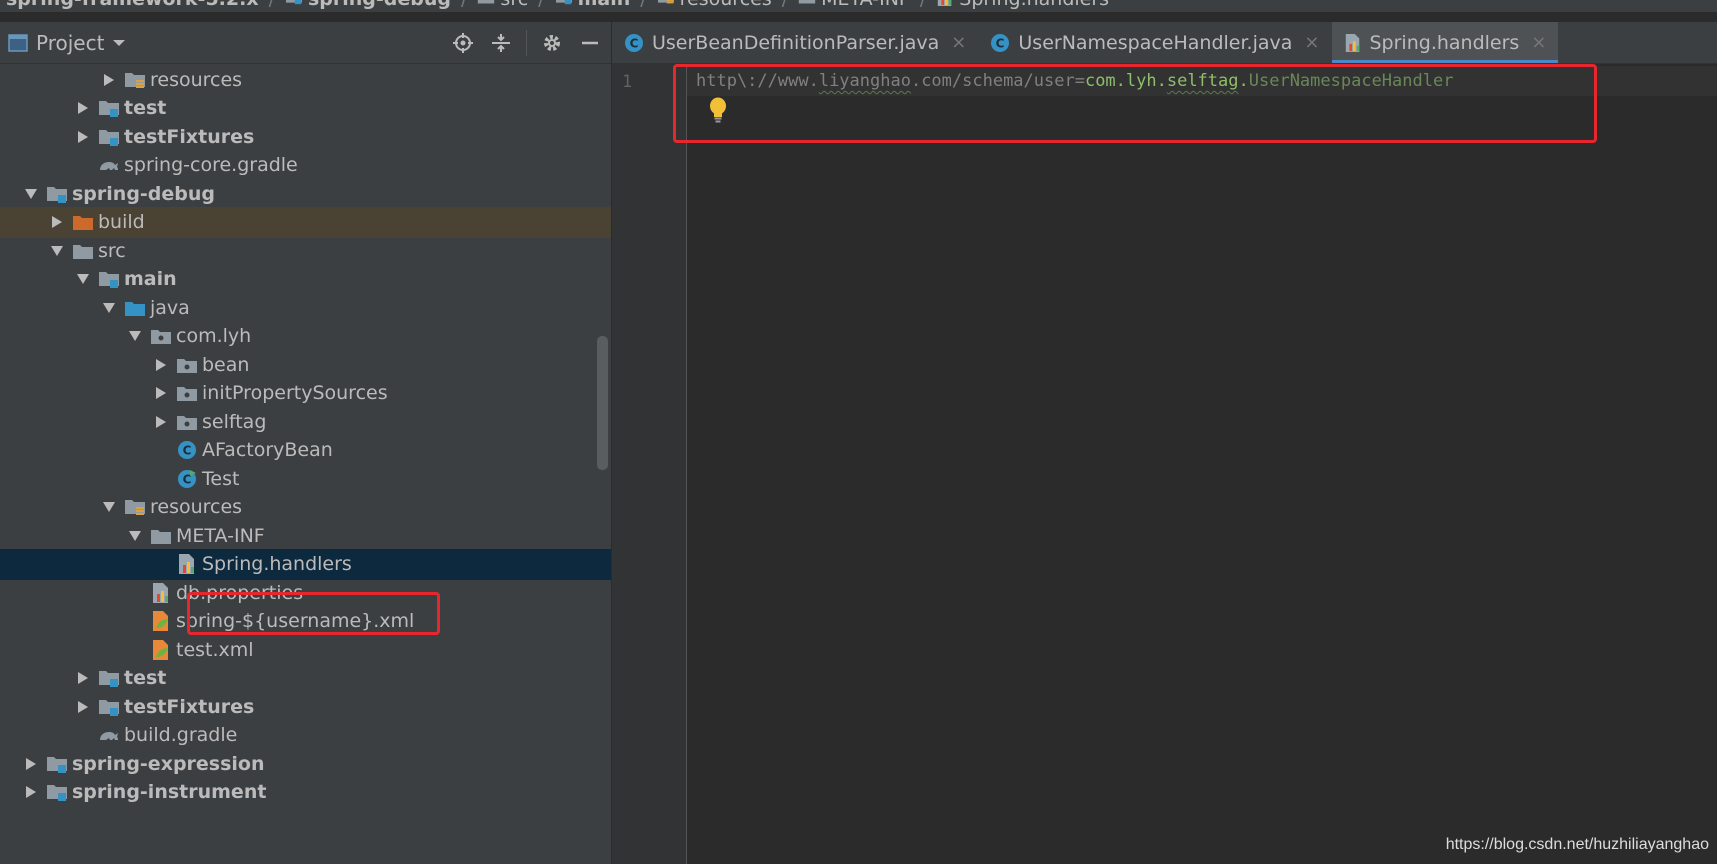  Describe the element at coordinates (305, 564) in the screenshot. I see `tree-node: Spring.handlers` at that location.